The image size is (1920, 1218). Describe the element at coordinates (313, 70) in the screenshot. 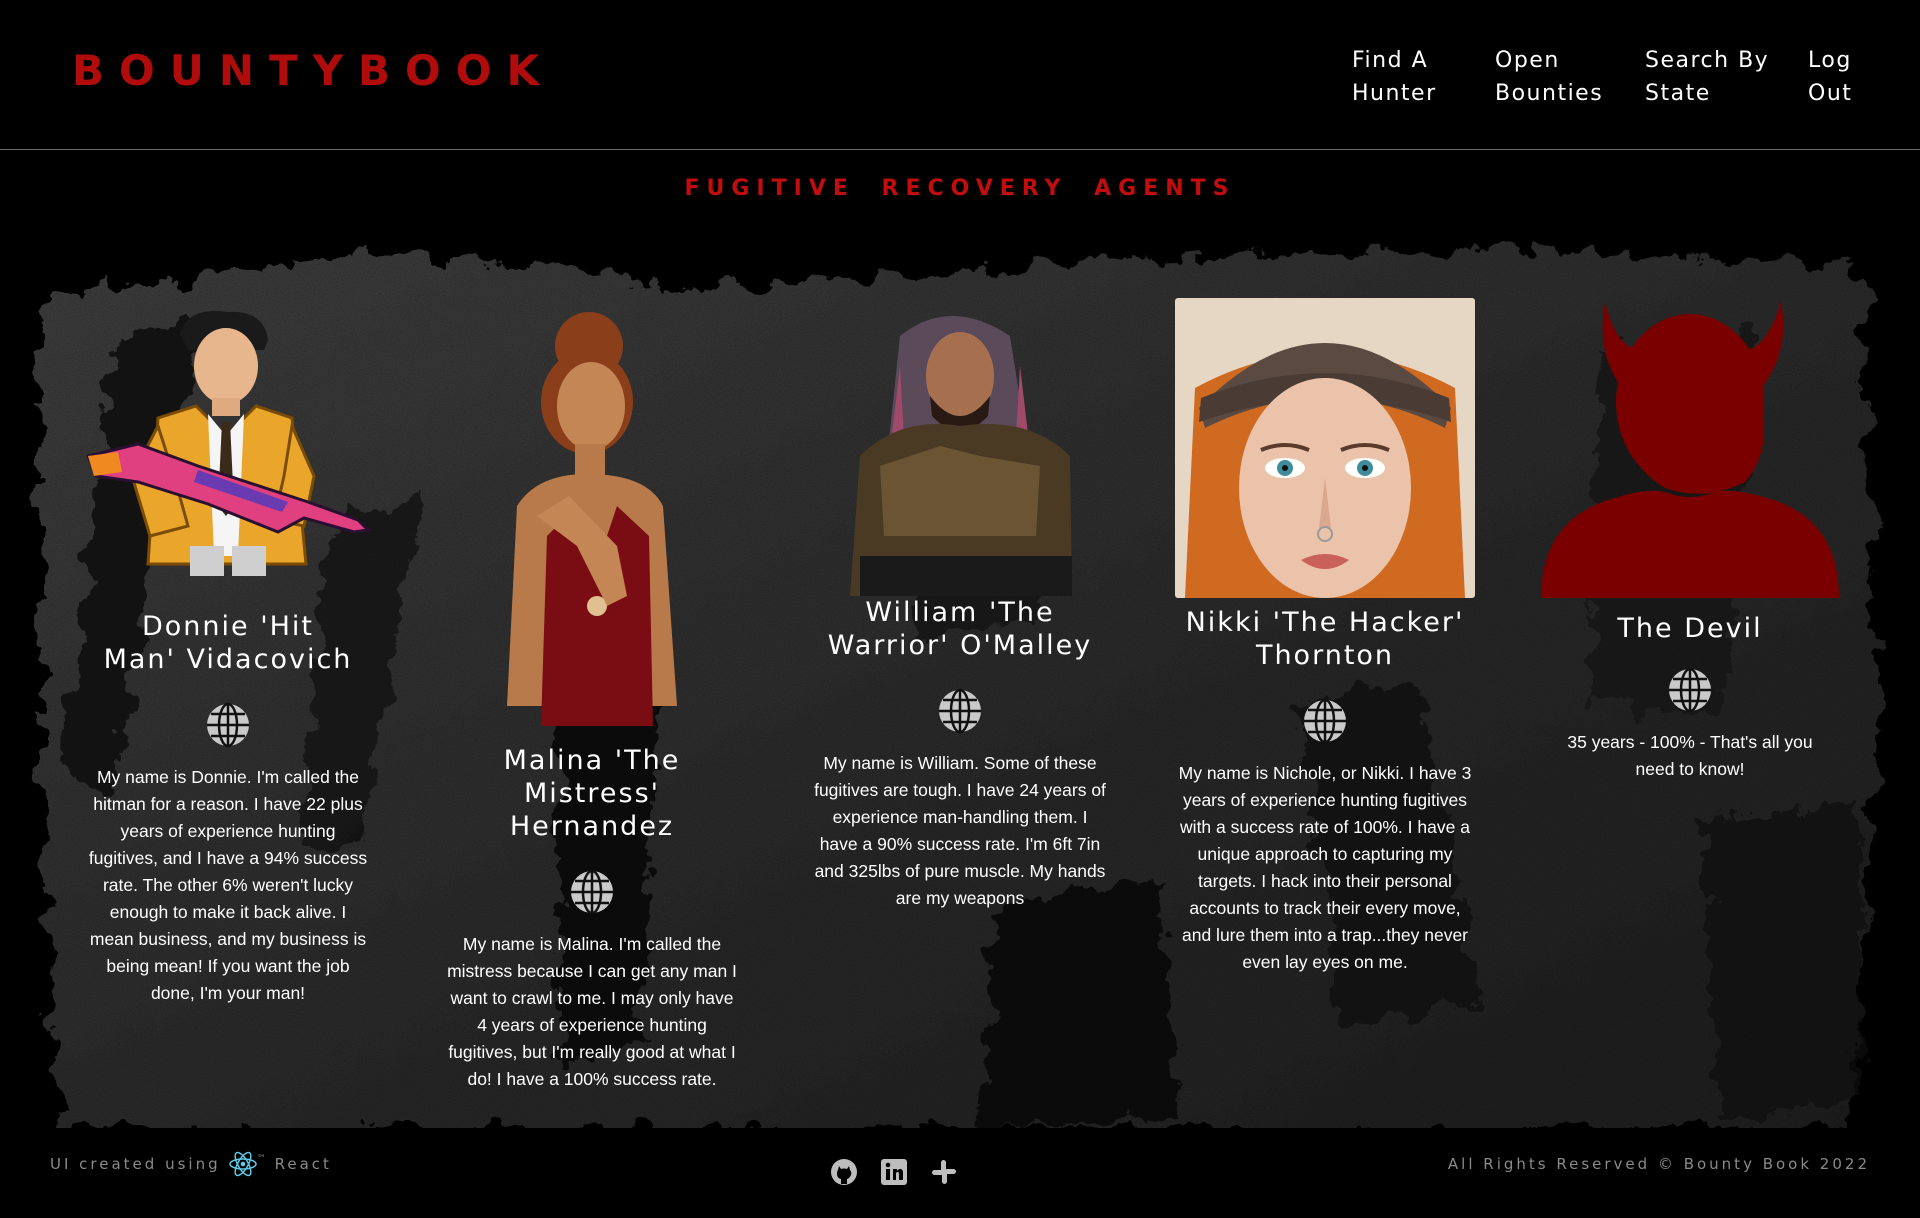

I see `site-logo: BOUNTYBOOK` at that location.